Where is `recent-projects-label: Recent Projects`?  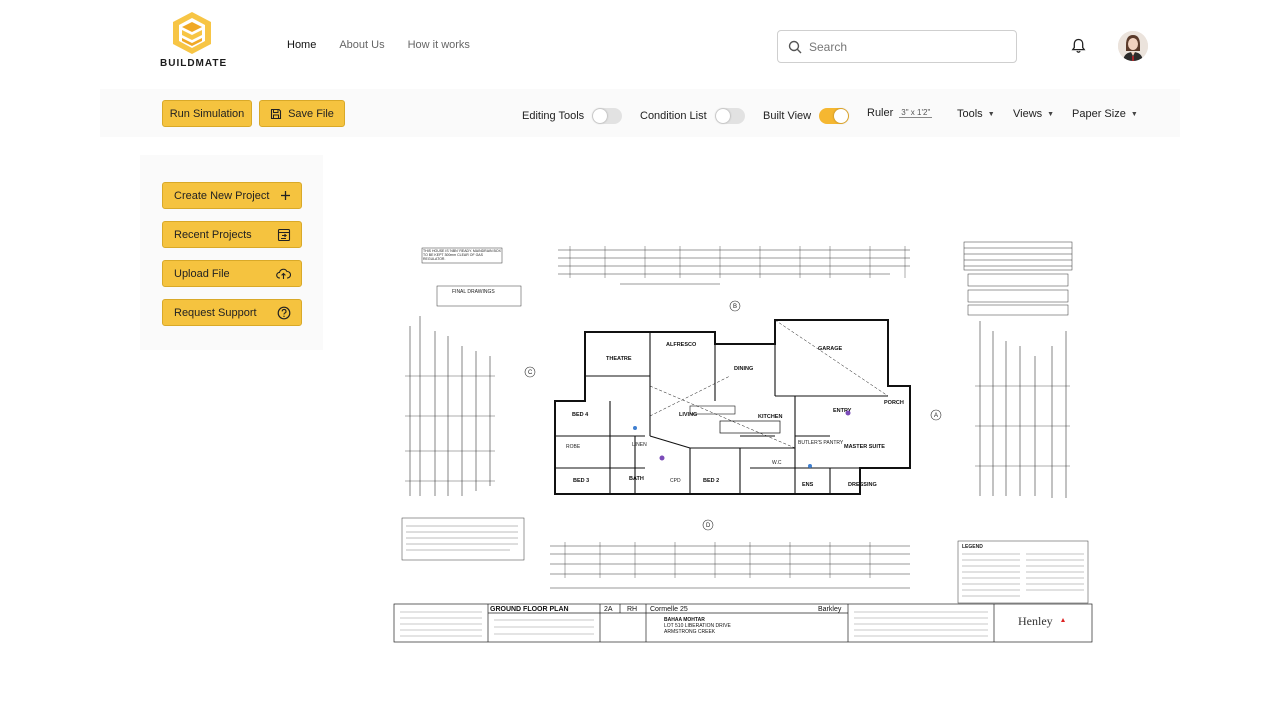 recent-projects-label: Recent Projects is located at coordinates (213, 234).